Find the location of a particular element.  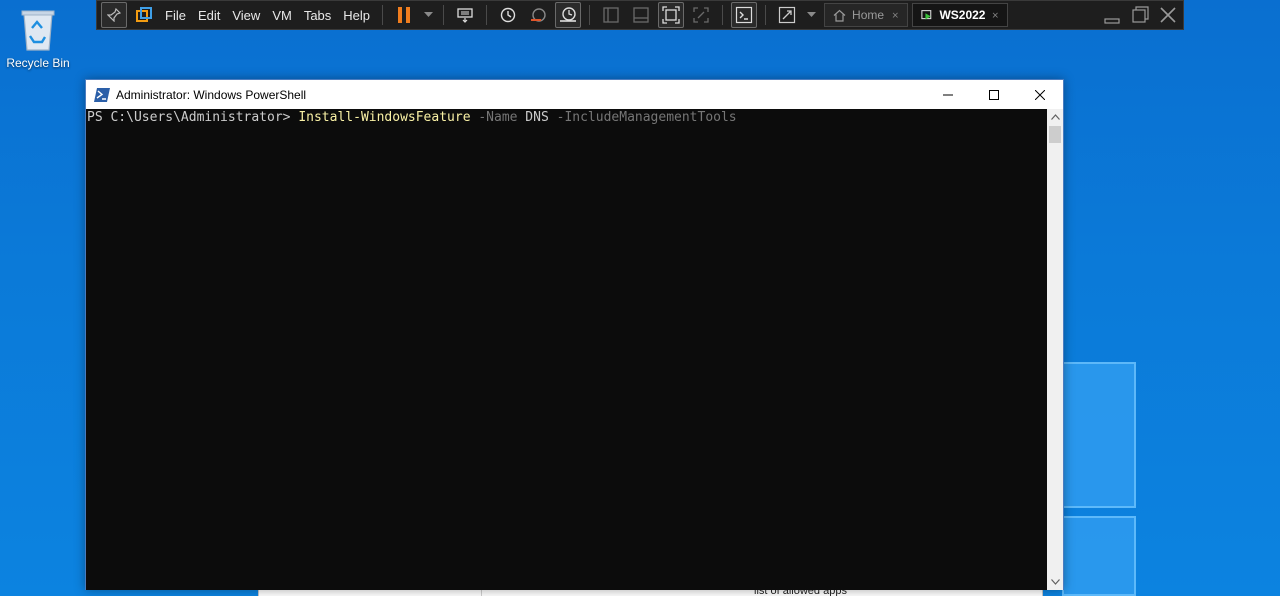

show-thumbnail-bar-button is located at coordinates (641, 15).